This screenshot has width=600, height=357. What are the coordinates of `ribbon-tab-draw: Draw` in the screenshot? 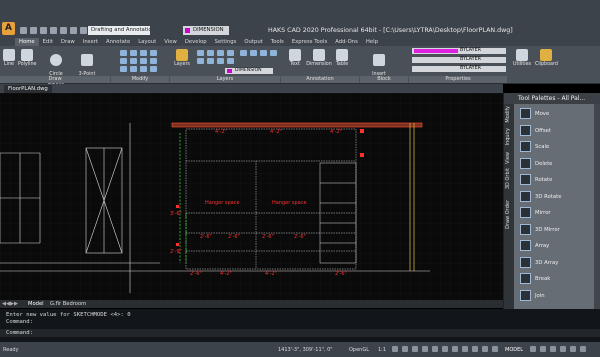 It's located at (68, 42).